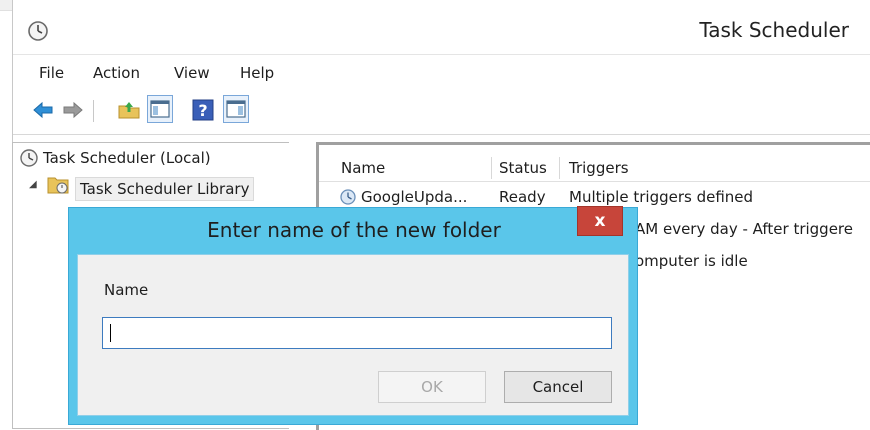 This screenshot has width=870, height=430. Describe the element at coordinates (116, 73) in the screenshot. I see `menu-action: Action` at that location.